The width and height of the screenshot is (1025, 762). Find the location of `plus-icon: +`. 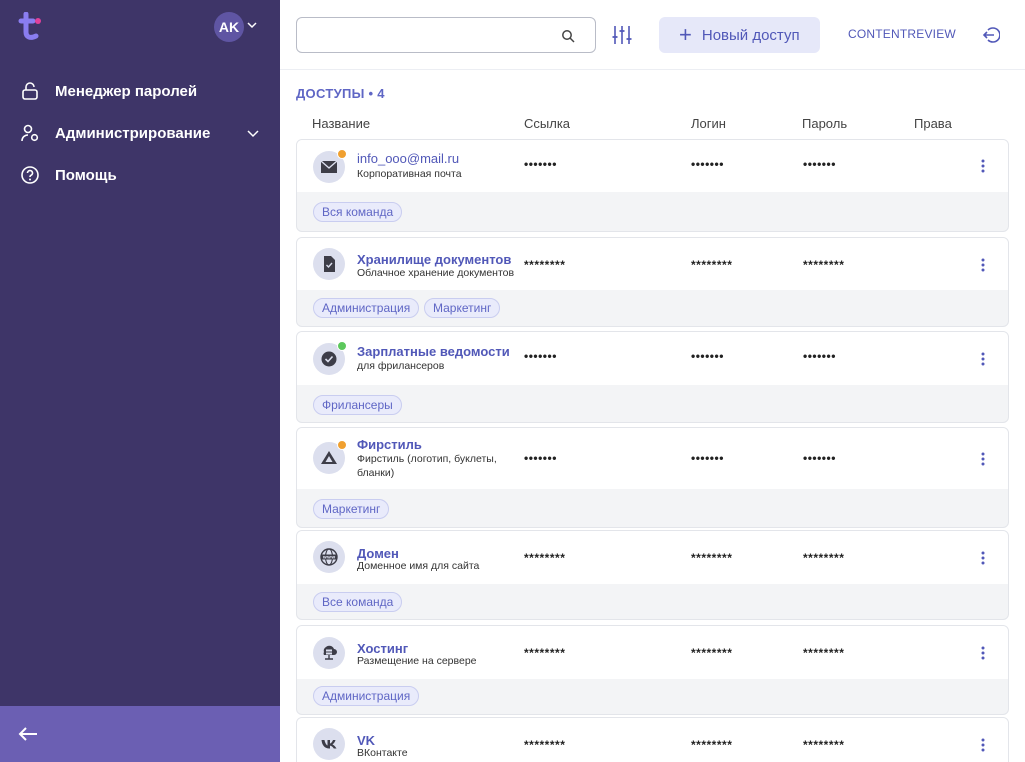

plus-icon: + is located at coordinates (685, 34).